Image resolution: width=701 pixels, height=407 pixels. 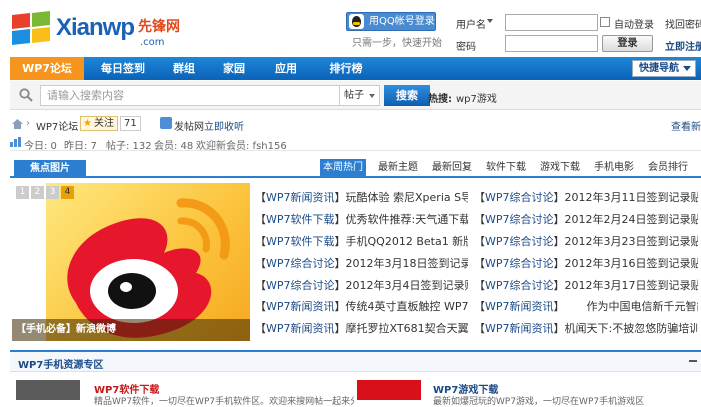 I want to click on logo-cn-text: 先锋网, so click(x=159, y=27).